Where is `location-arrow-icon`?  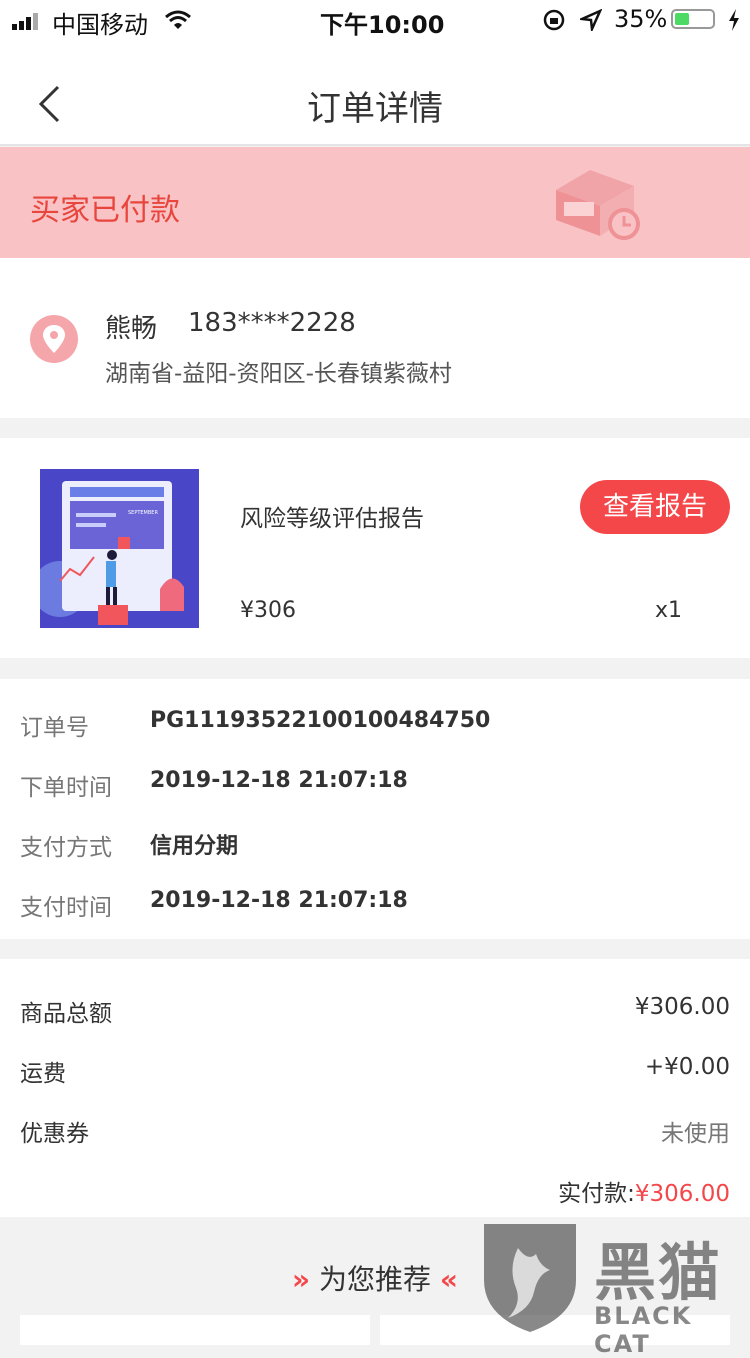 location-arrow-icon is located at coordinates (591, 20).